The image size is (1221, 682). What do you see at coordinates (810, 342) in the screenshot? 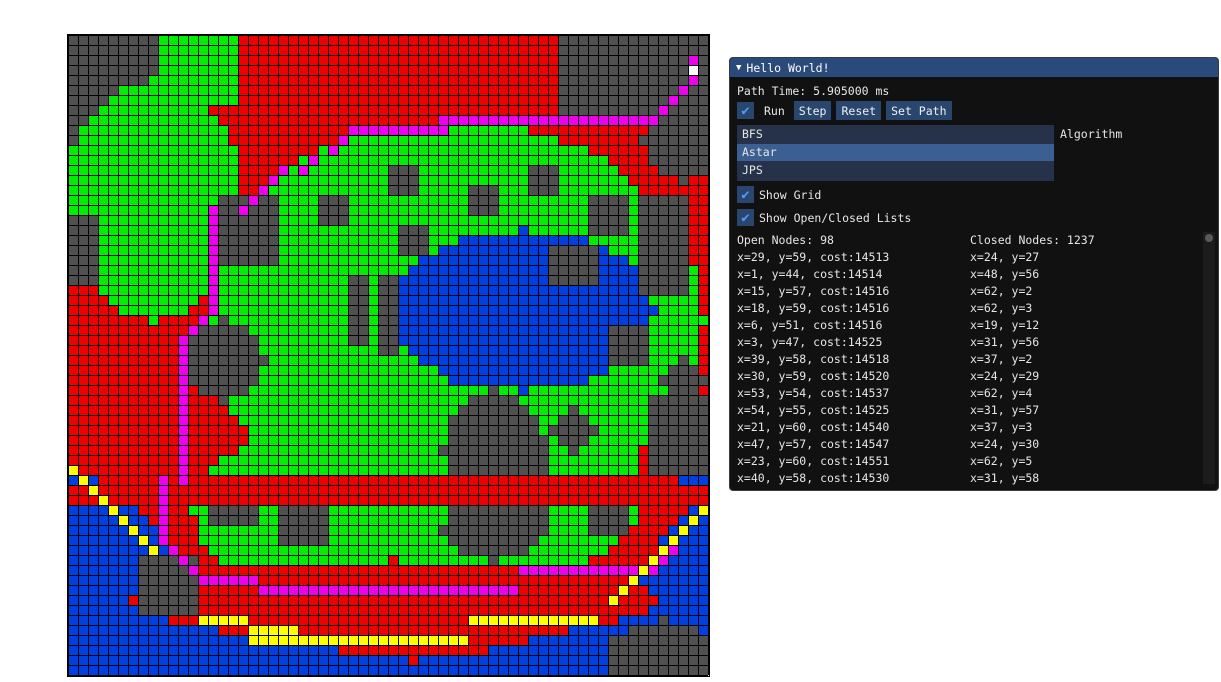
I see `open-node-entry: x=3, y=47, cost:14525` at bounding box center [810, 342].